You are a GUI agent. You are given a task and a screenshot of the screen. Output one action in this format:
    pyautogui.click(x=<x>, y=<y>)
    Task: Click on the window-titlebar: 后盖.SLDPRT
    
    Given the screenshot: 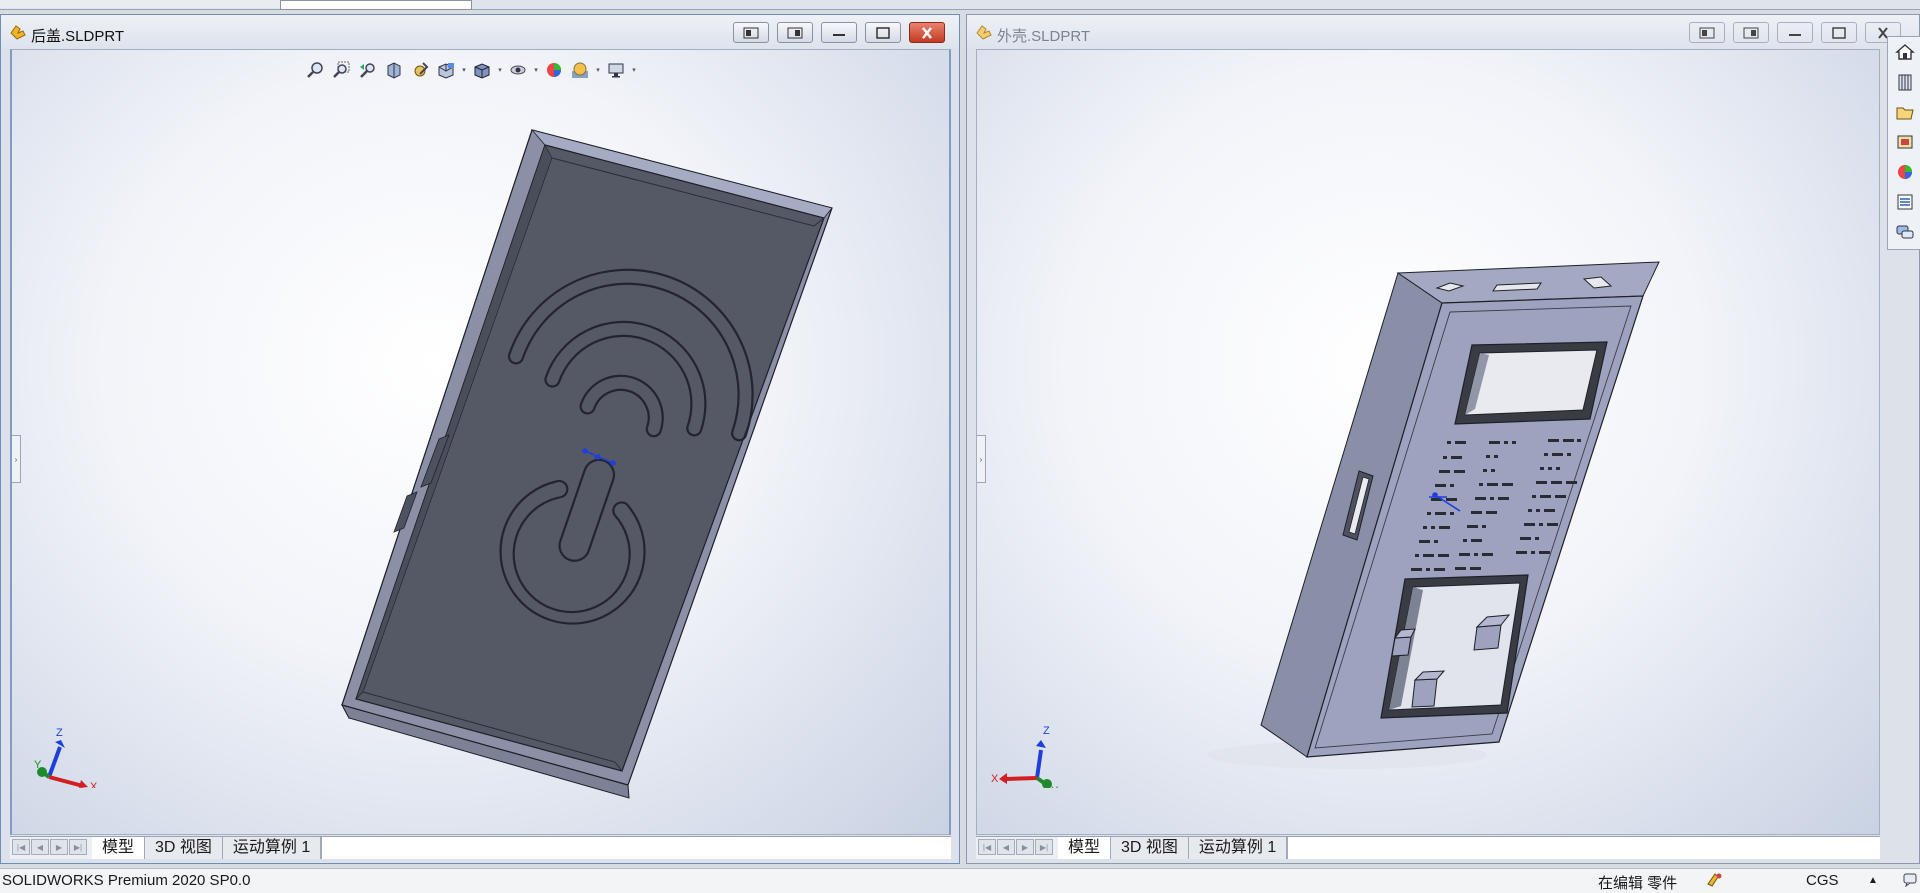 What is the action you would take?
    pyautogui.click(x=480, y=32)
    